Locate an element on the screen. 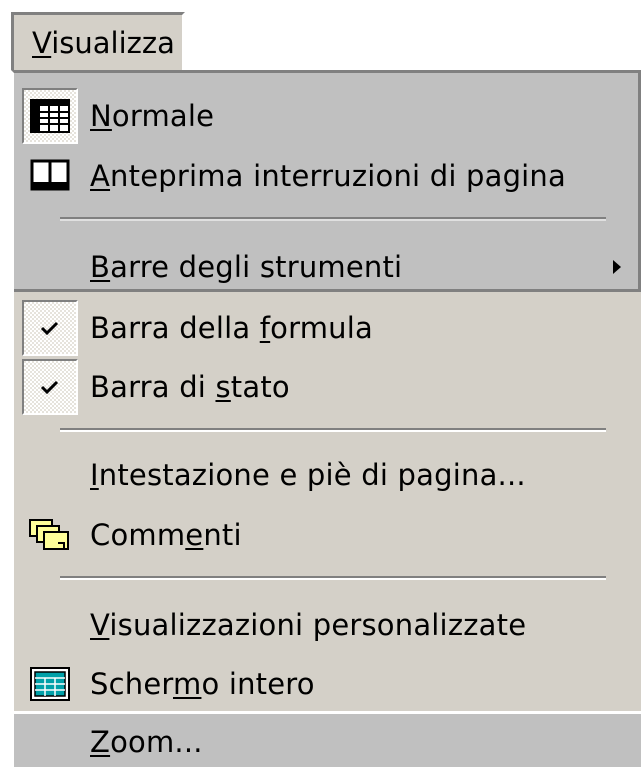  menu-item-anteprima-interruzioni: Anteprima interruzioni di pagina is located at coordinates (327, 176).